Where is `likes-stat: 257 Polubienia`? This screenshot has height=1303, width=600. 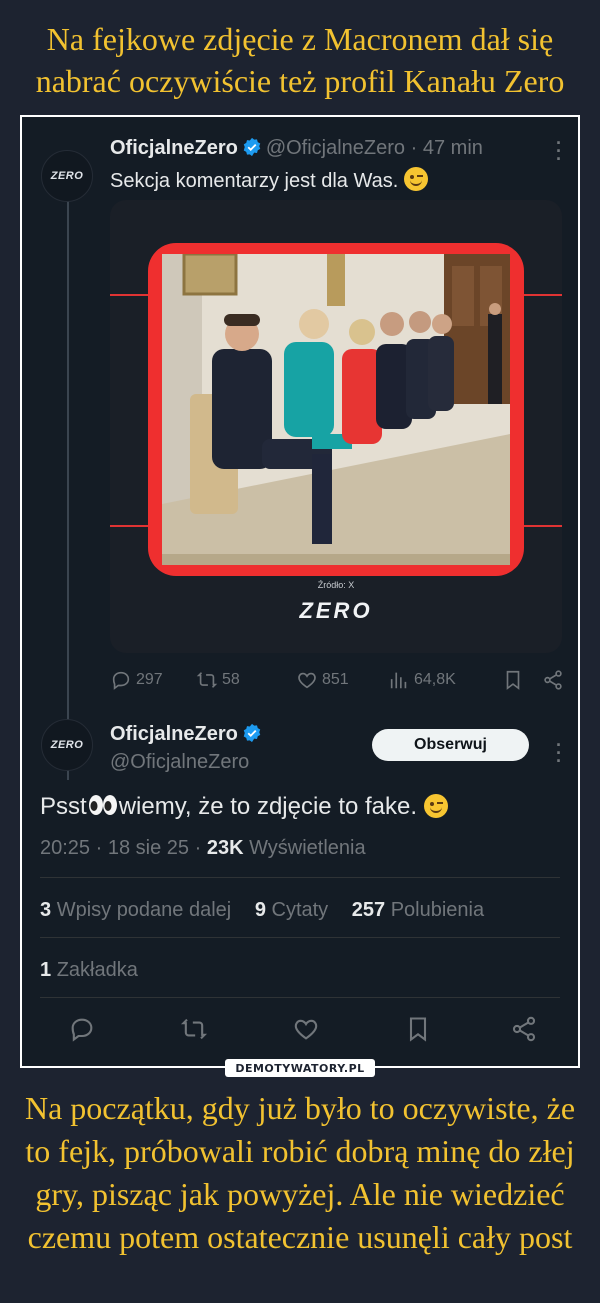 likes-stat: 257 Polubienia is located at coordinates (418, 910).